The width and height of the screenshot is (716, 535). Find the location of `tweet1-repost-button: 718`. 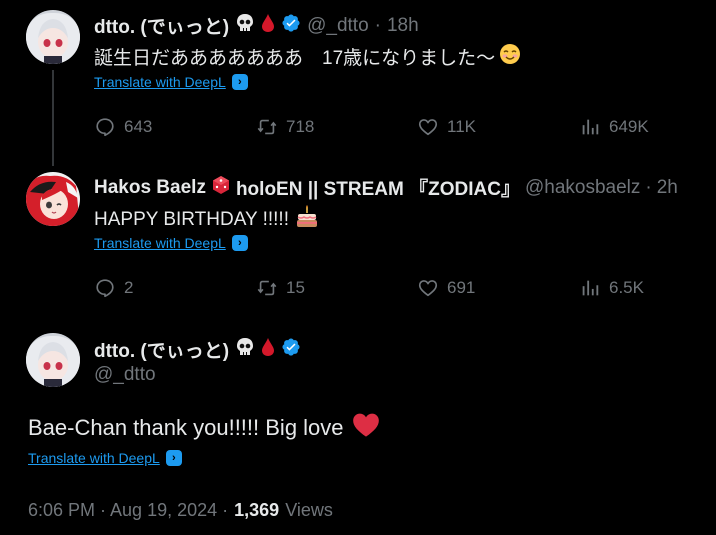

tweet1-repost-button: 718 is located at coordinates (285, 127).